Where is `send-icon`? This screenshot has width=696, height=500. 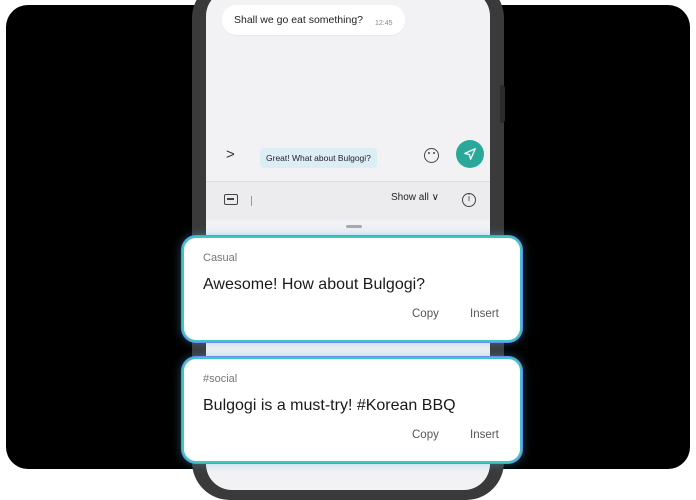
send-icon is located at coordinates (470, 154).